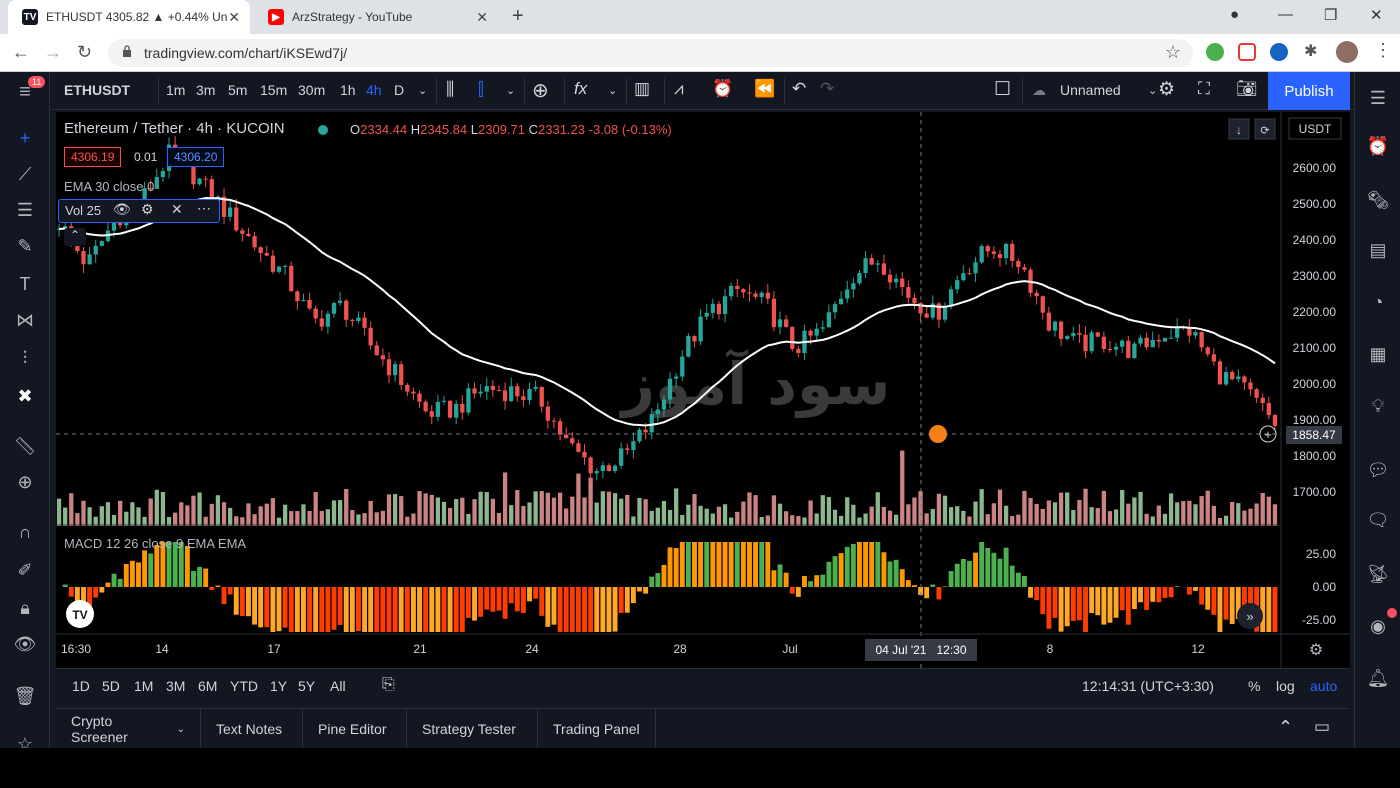 The image size is (1400, 788). Describe the element at coordinates (237, 90) in the screenshot. I see `interval-5m: 5m` at that location.